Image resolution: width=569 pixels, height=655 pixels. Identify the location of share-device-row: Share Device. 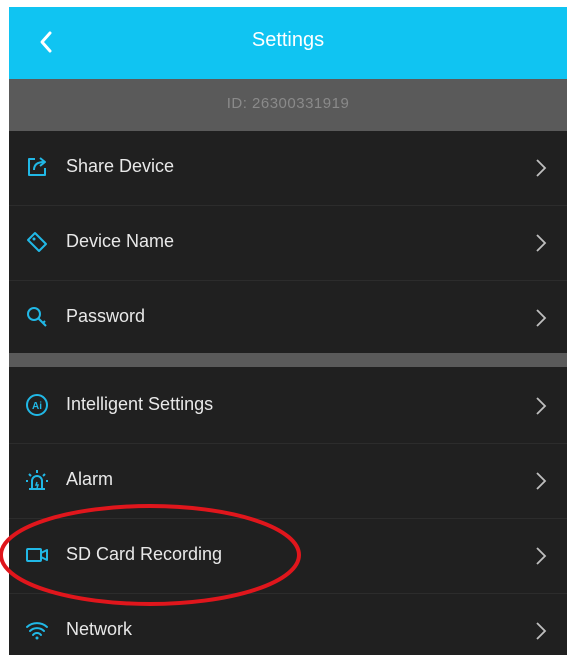
(288, 167).